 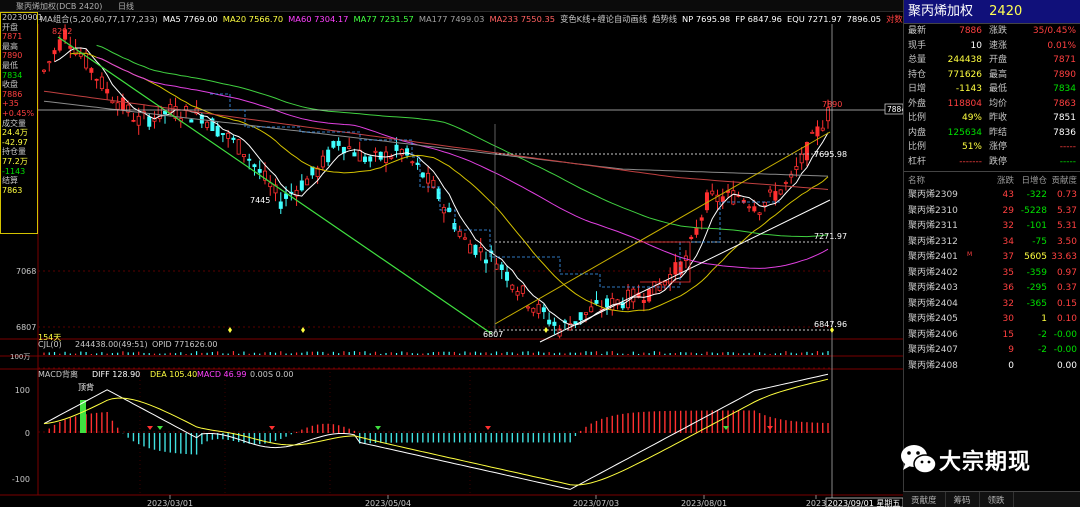 I want to click on fp-level-label: 6847.96, so click(x=830, y=324).